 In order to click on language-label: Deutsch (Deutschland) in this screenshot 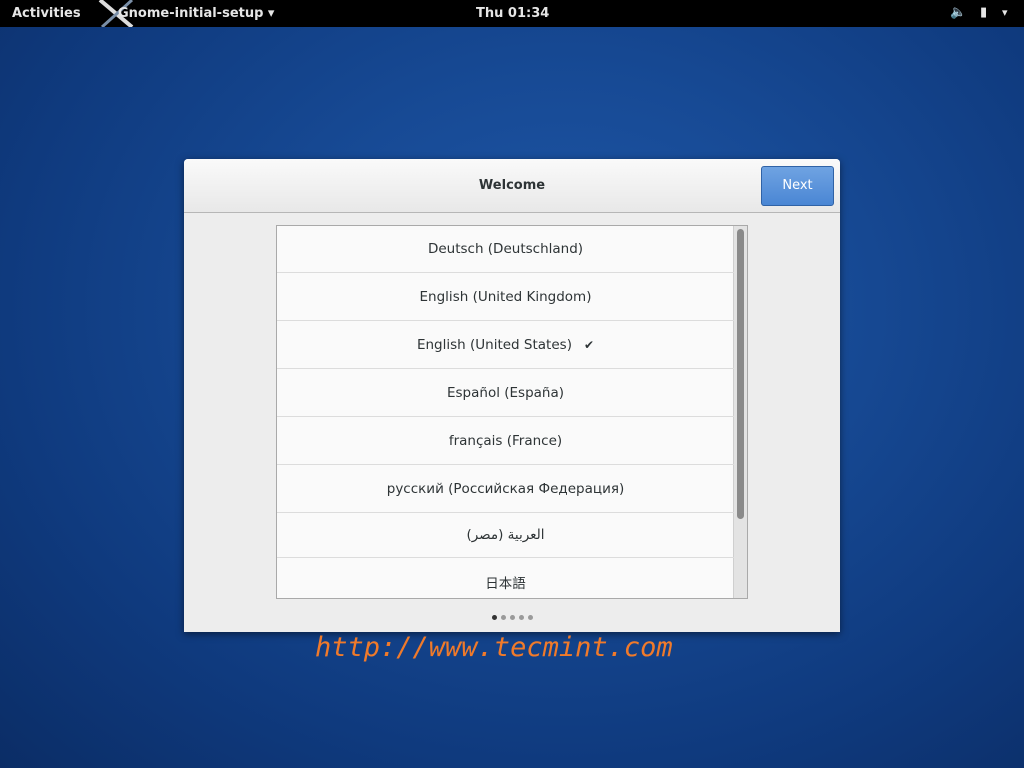, I will do `click(505, 249)`.